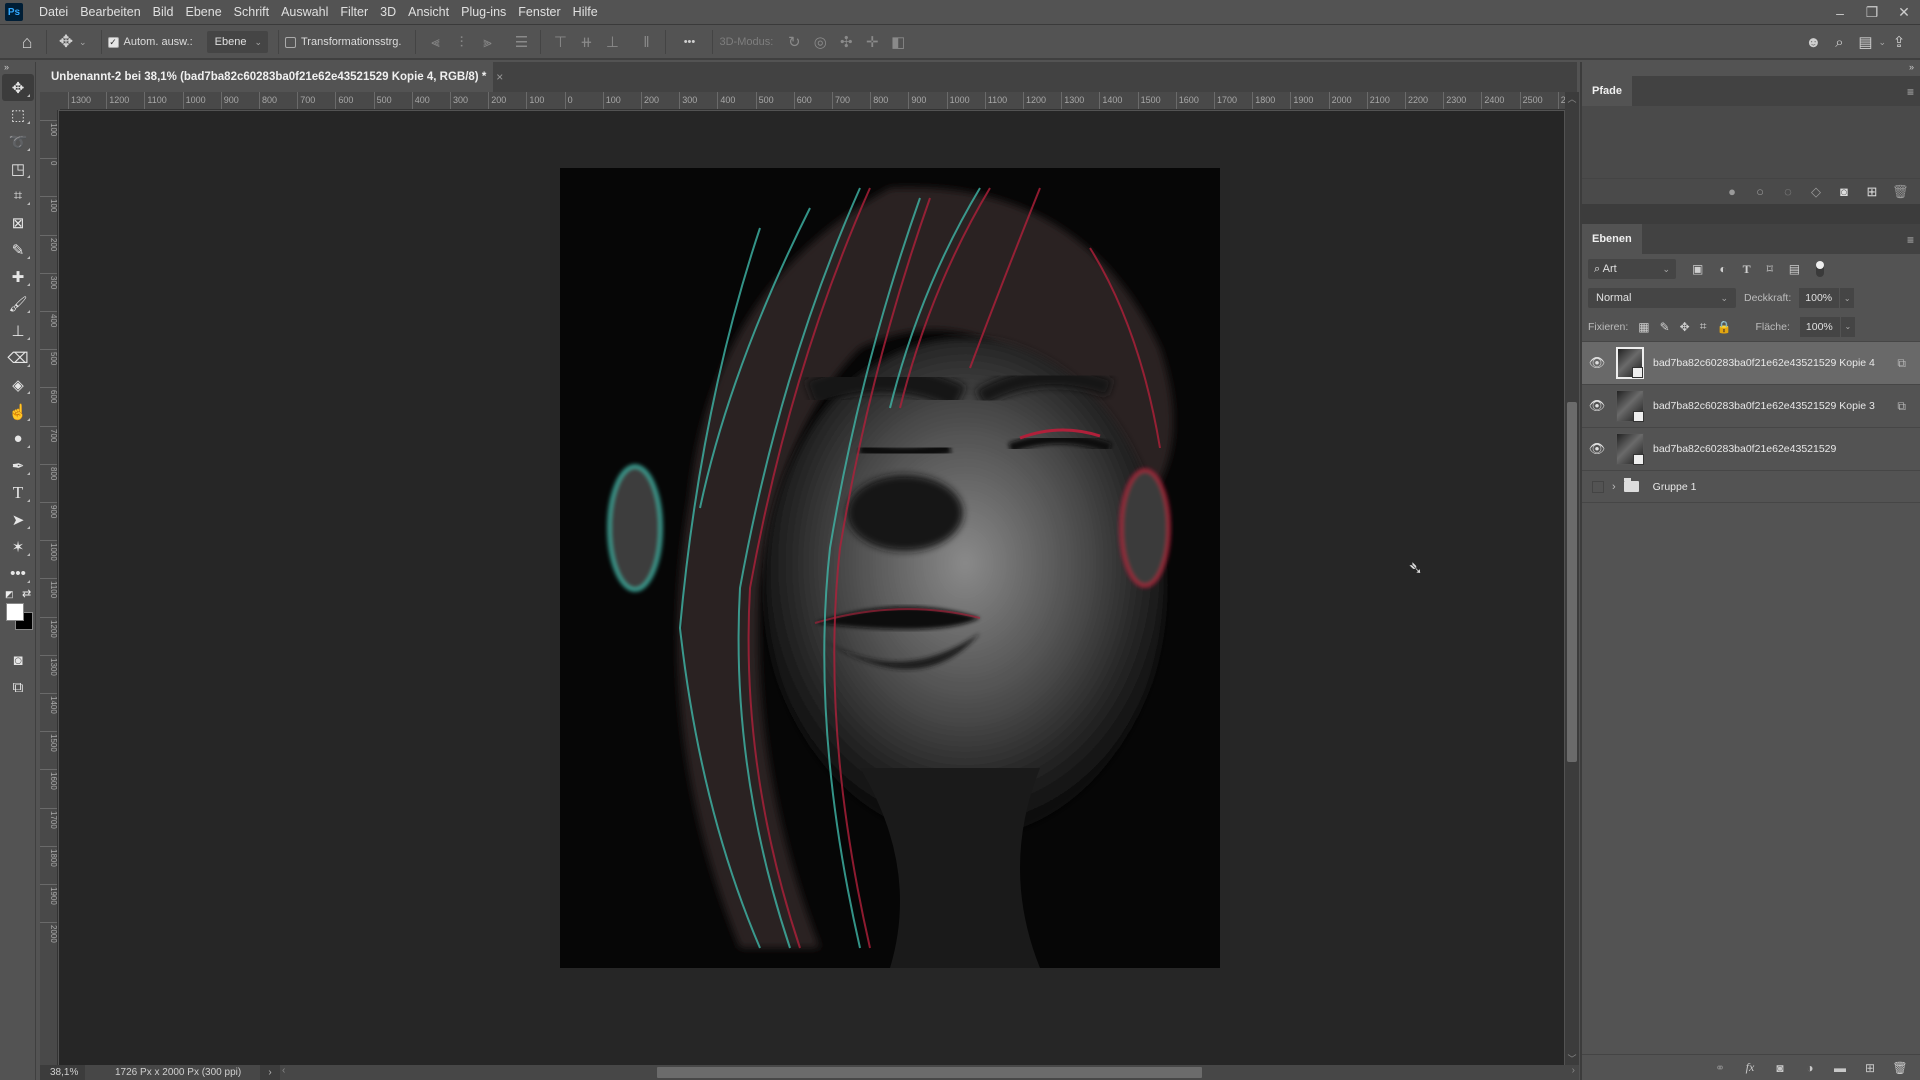 The width and height of the screenshot is (1920, 1080). Describe the element at coordinates (18, 303) in the screenshot. I see `brush-tool-icon: 🖌` at that location.